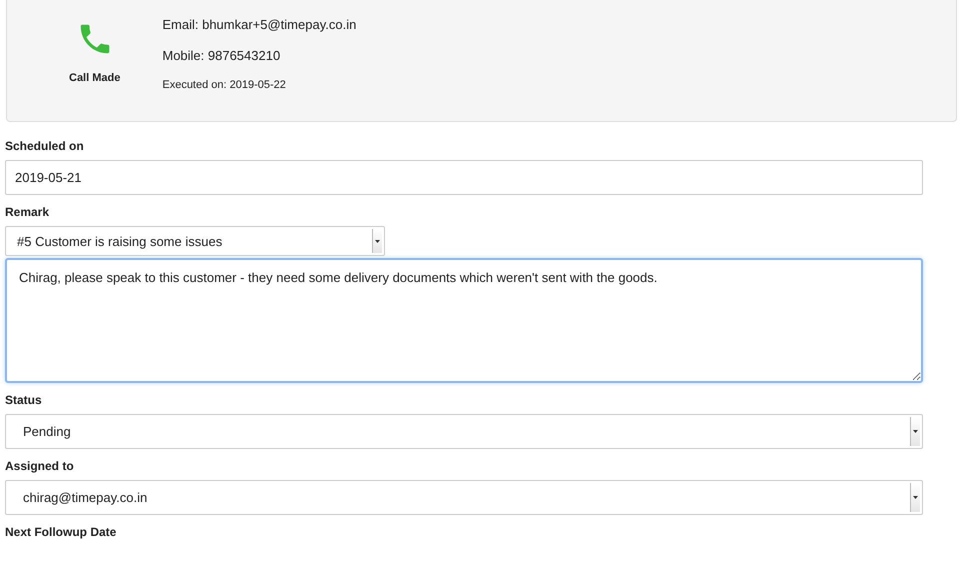 This screenshot has width=960, height=587. What do you see at coordinates (61, 532) in the screenshot?
I see `field-label: Next Followup Date` at bounding box center [61, 532].